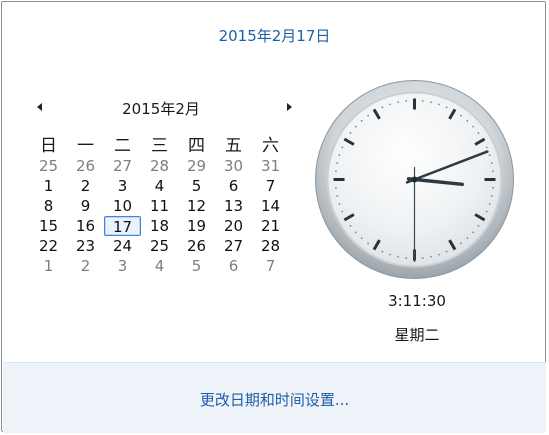 The width and height of the screenshot is (549, 435). I want to click on calendar-day: 23, so click(85, 246).